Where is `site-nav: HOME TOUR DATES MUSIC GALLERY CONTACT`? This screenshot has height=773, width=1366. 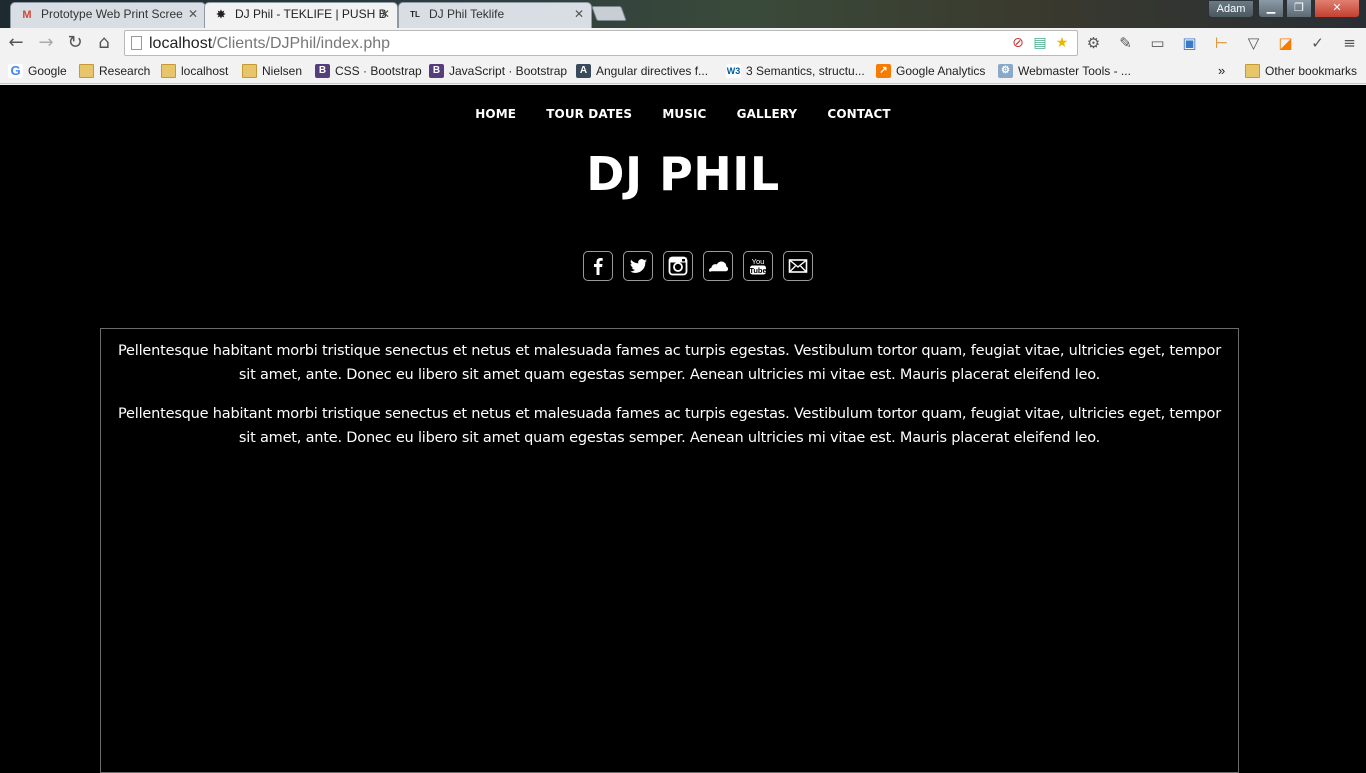 site-nav: HOME TOUR DATES MUSIC GALLERY CONTACT is located at coordinates (683, 114).